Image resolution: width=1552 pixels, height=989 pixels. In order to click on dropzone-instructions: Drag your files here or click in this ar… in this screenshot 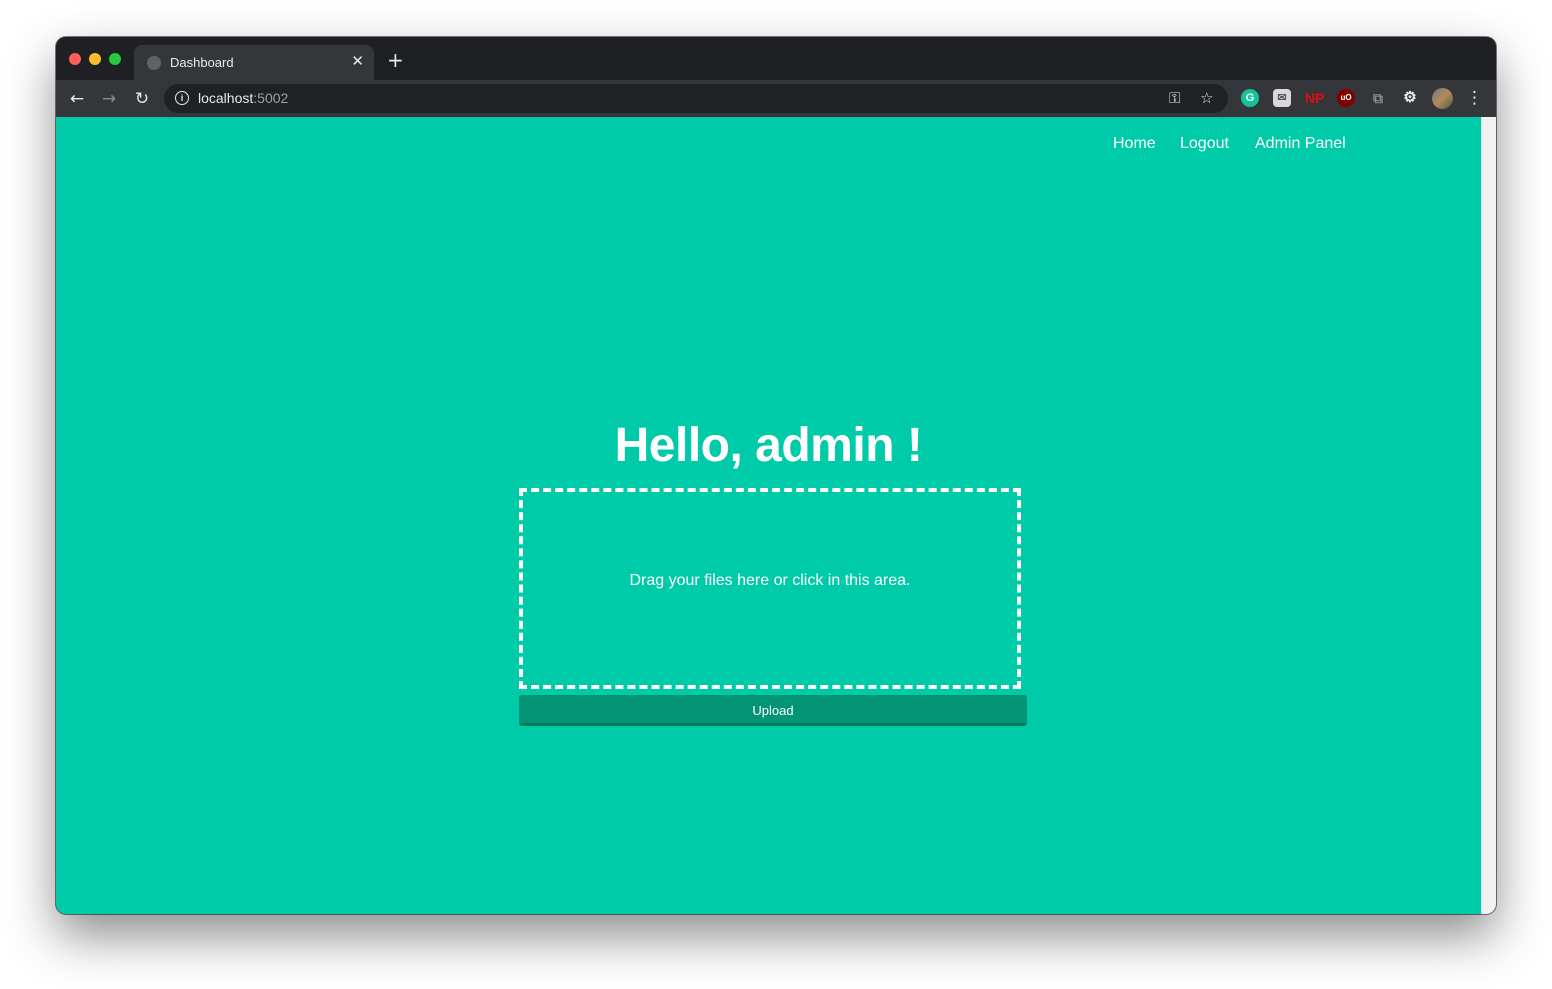, I will do `click(770, 580)`.